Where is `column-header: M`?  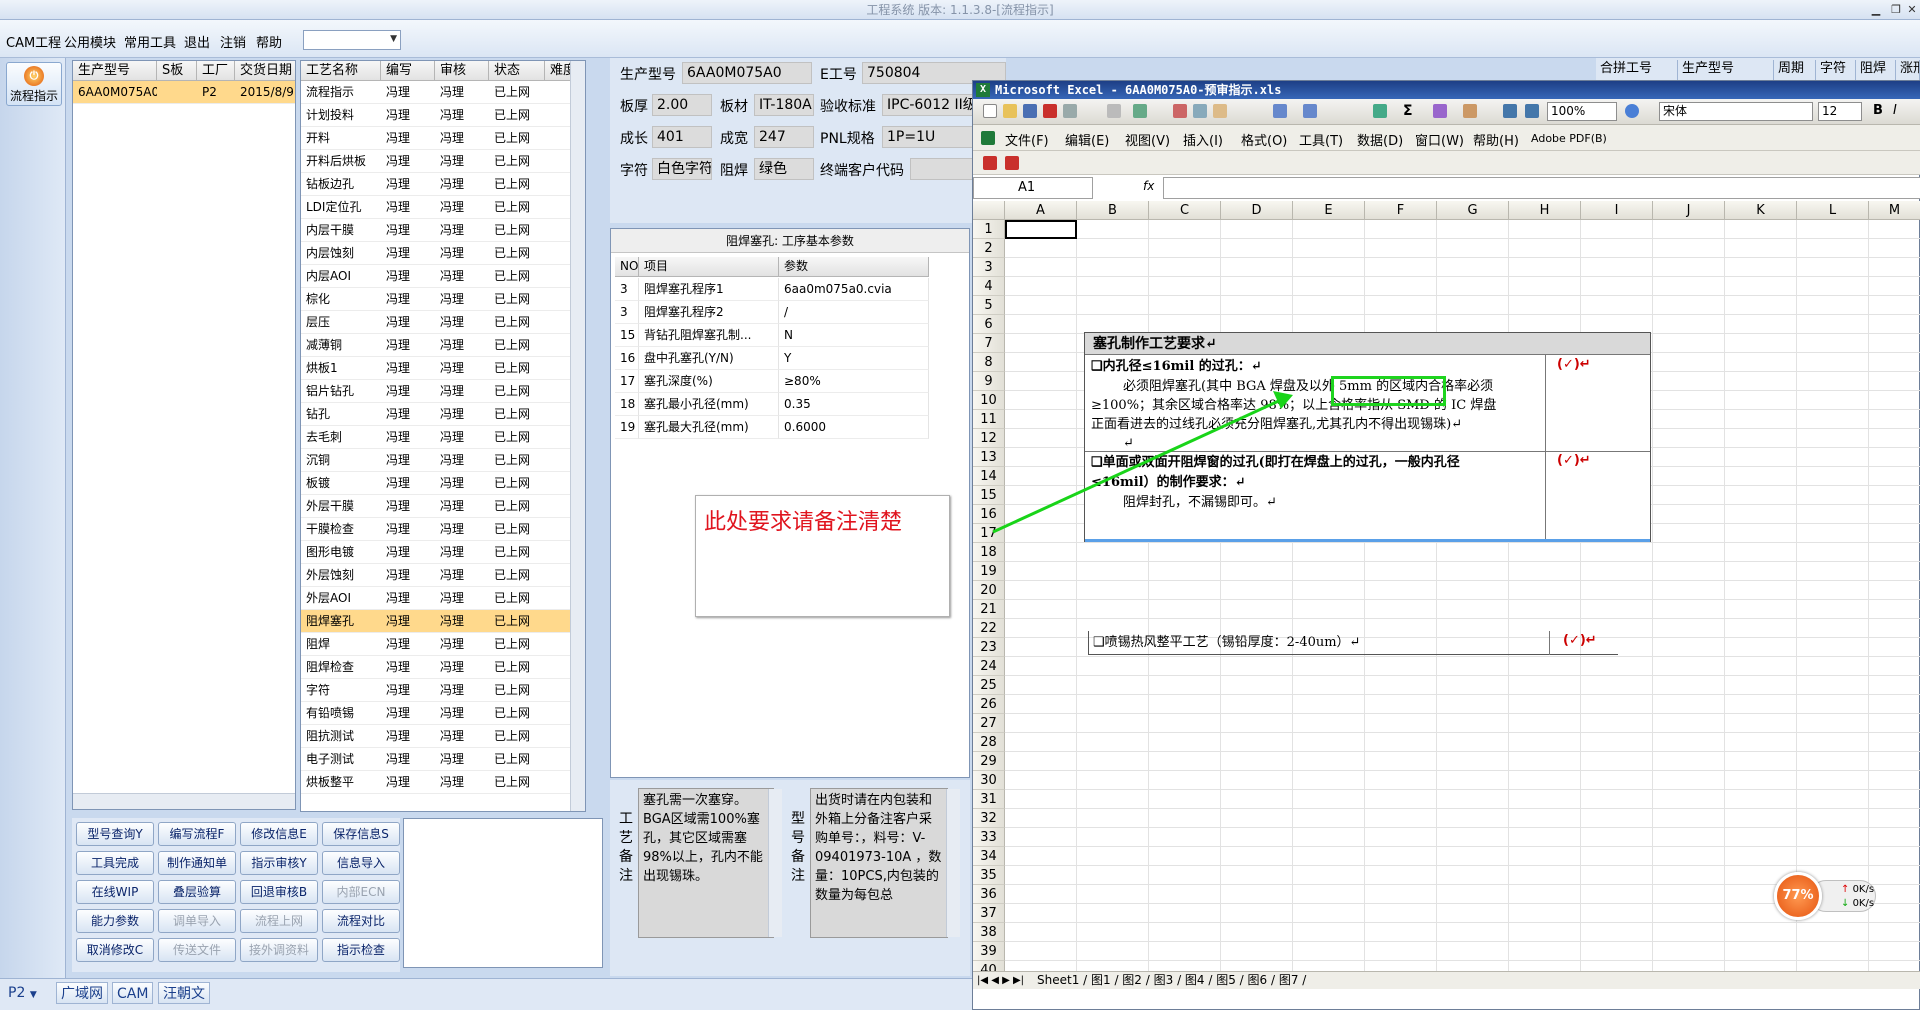 column-header: M is located at coordinates (1894, 210).